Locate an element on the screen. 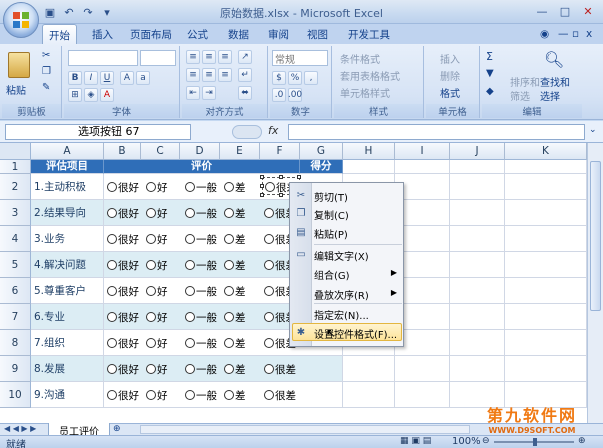 The image size is (603, 448). row-header-4: 4 is located at coordinates (15, 239).